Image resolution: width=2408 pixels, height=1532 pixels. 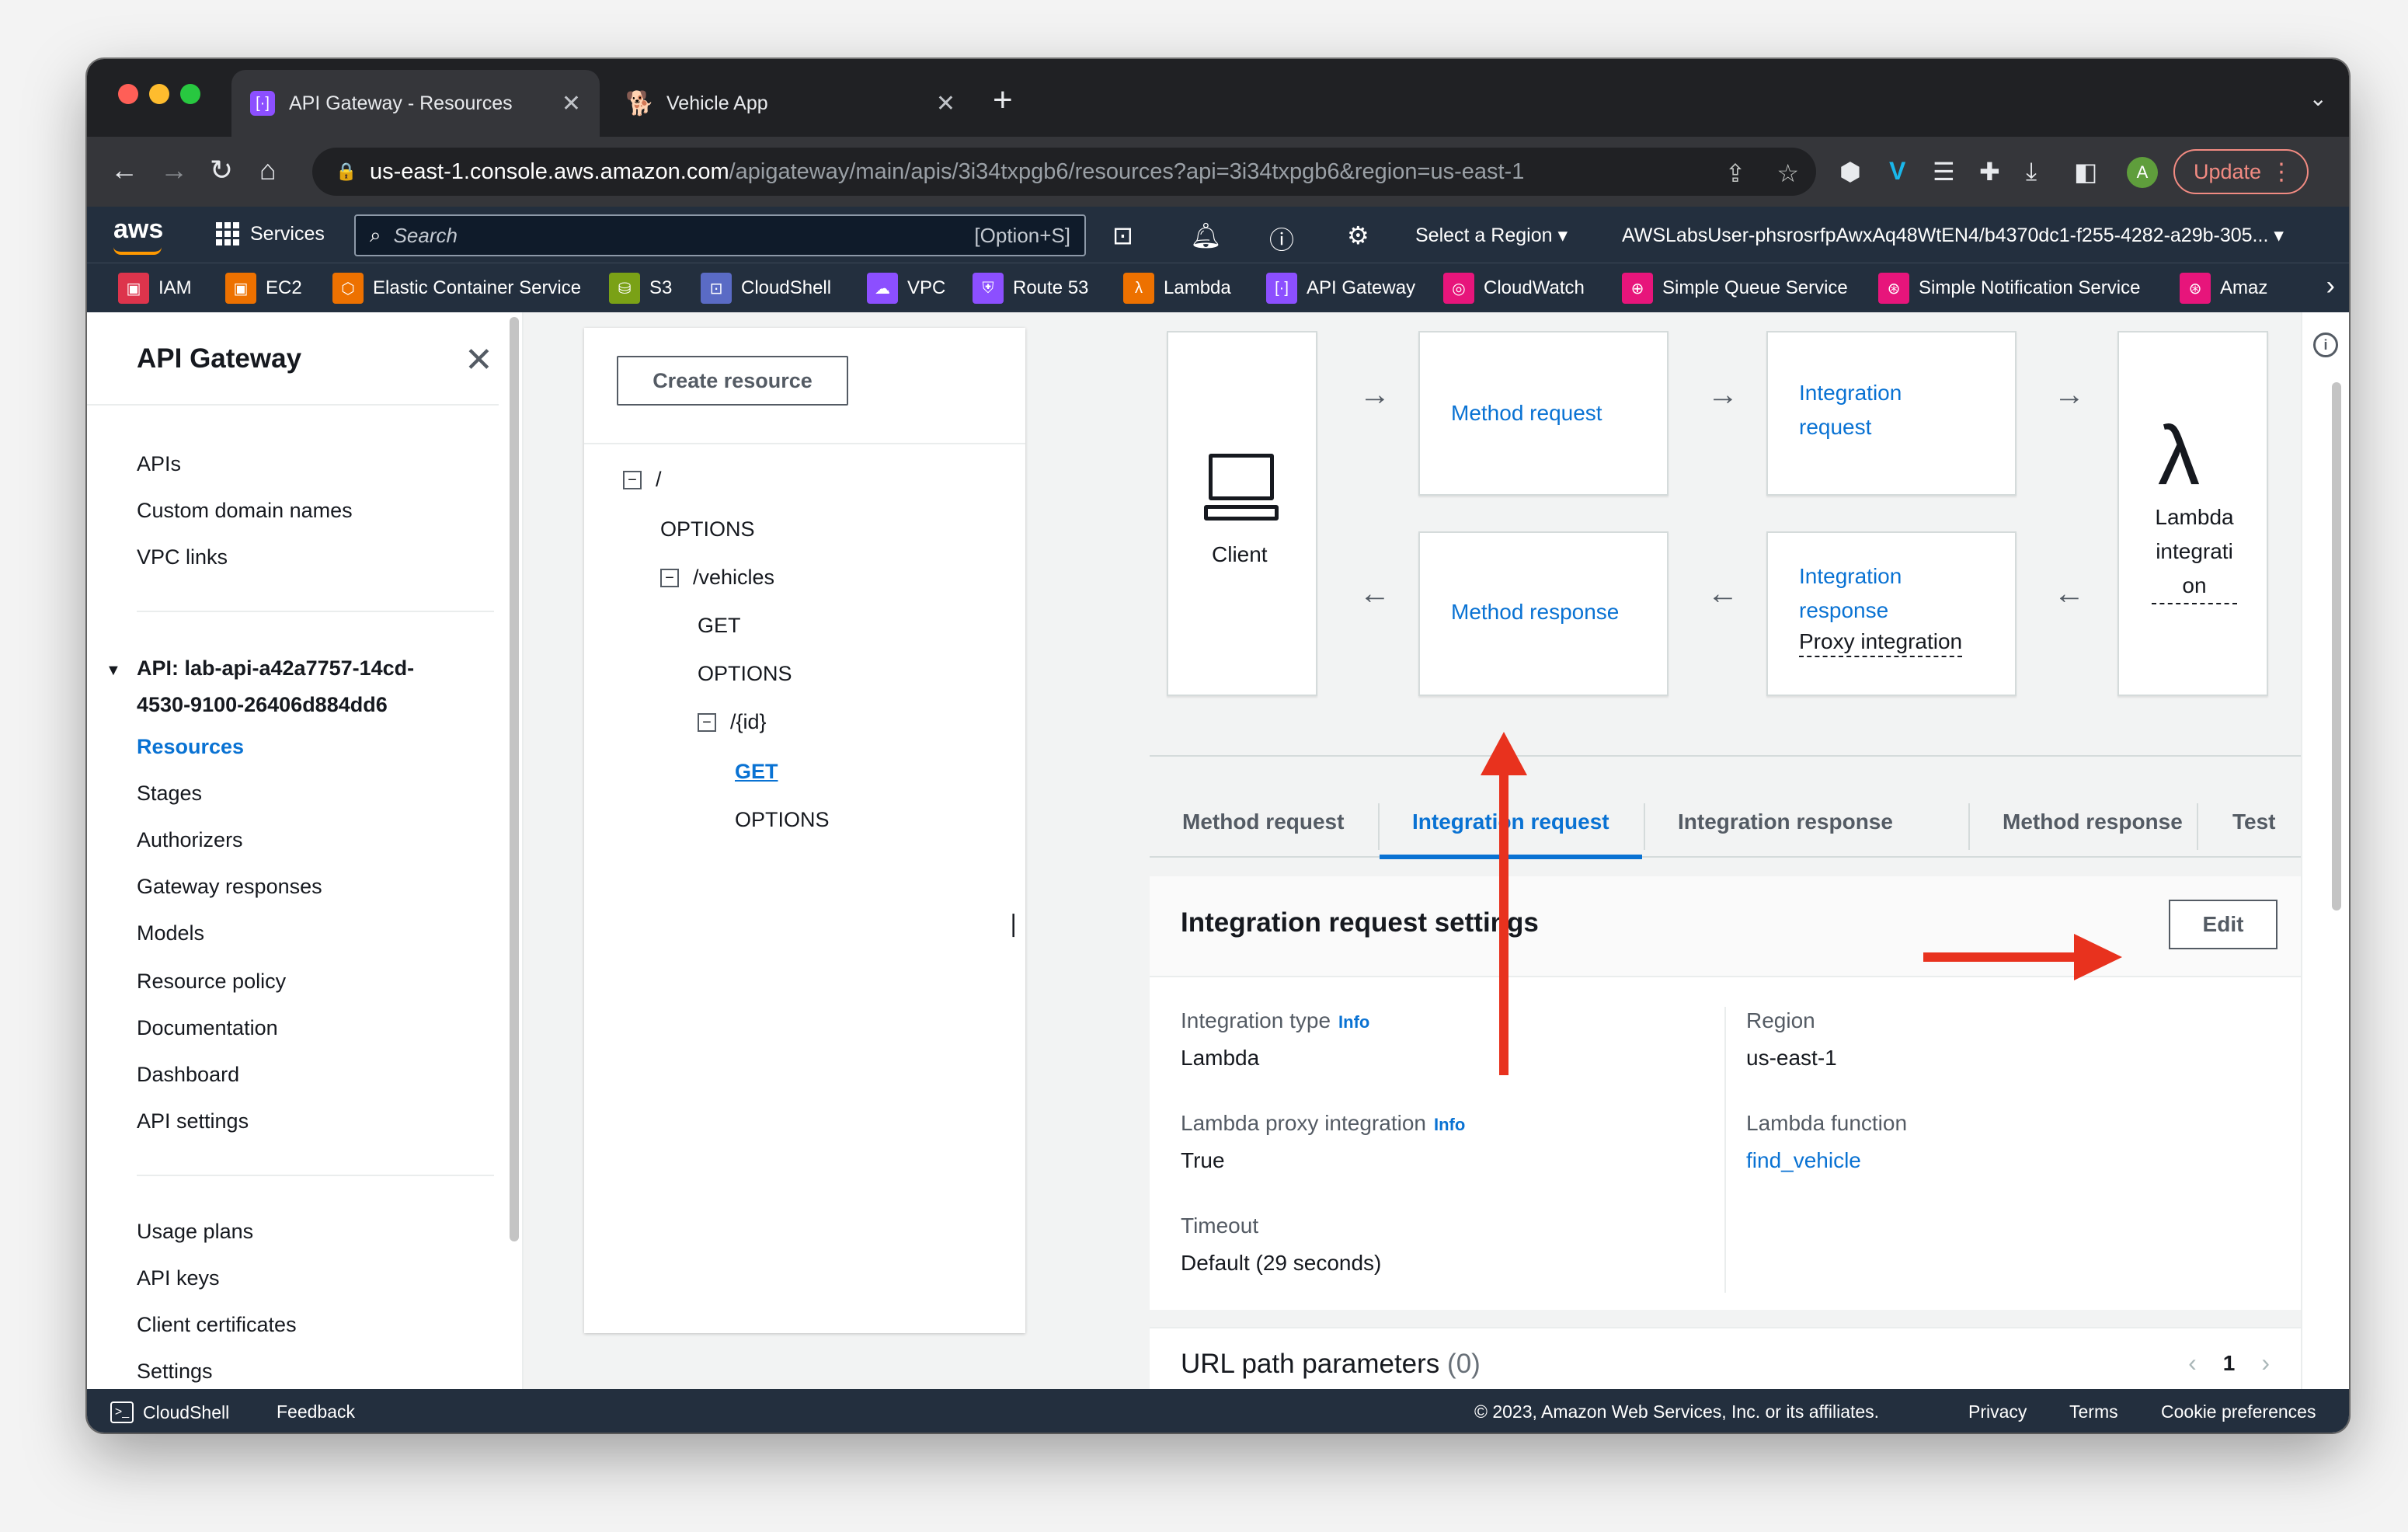 What do you see at coordinates (207, 1028) in the screenshot?
I see `nav-link-documentation: Documentation` at bounding box center [207, 1028].